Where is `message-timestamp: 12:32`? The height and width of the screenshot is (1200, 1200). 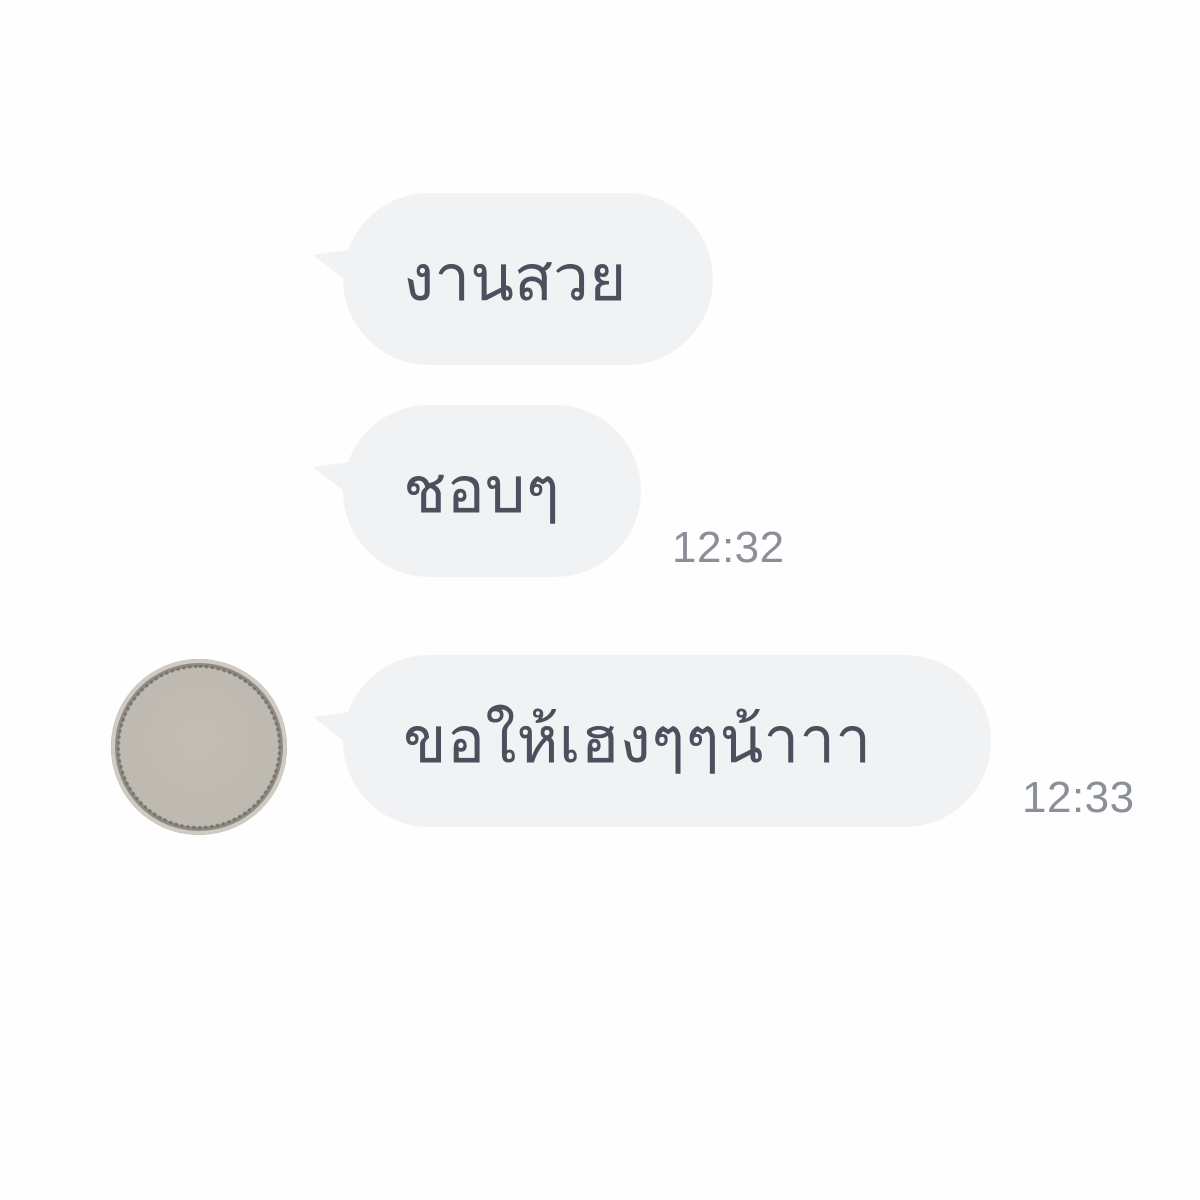 message-timestamp: 12:32 is located at coordinates (728, 547).